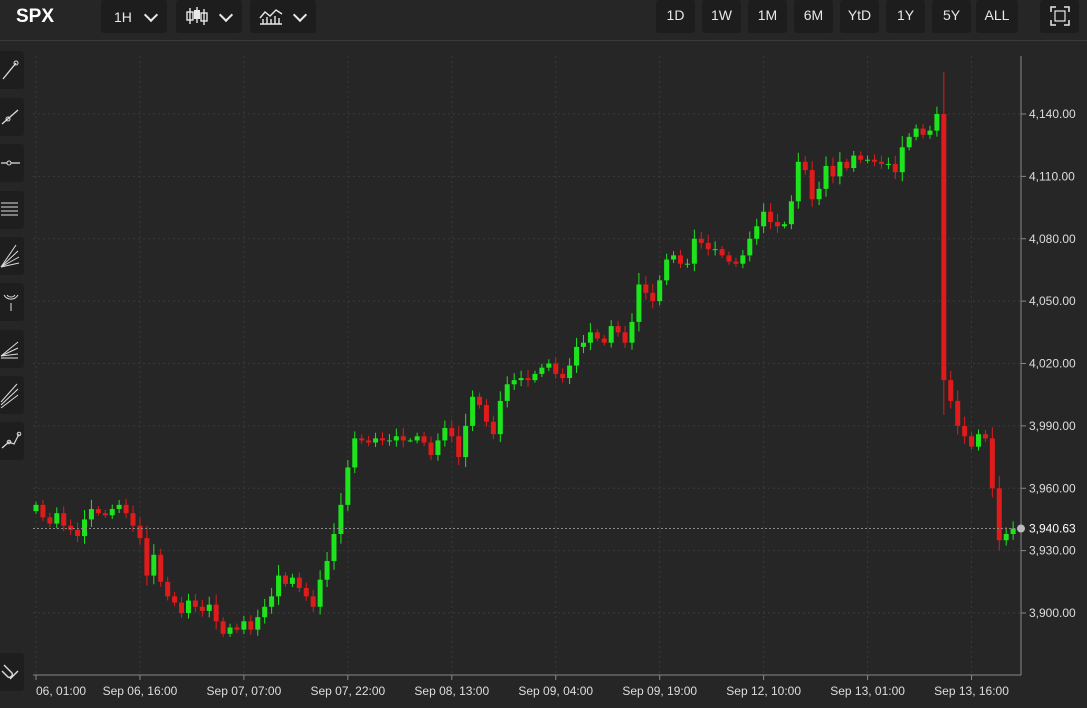 The width and height of the screenshot is (1087, 708). I want to click on fullscreen-button, so click(1059, 16).